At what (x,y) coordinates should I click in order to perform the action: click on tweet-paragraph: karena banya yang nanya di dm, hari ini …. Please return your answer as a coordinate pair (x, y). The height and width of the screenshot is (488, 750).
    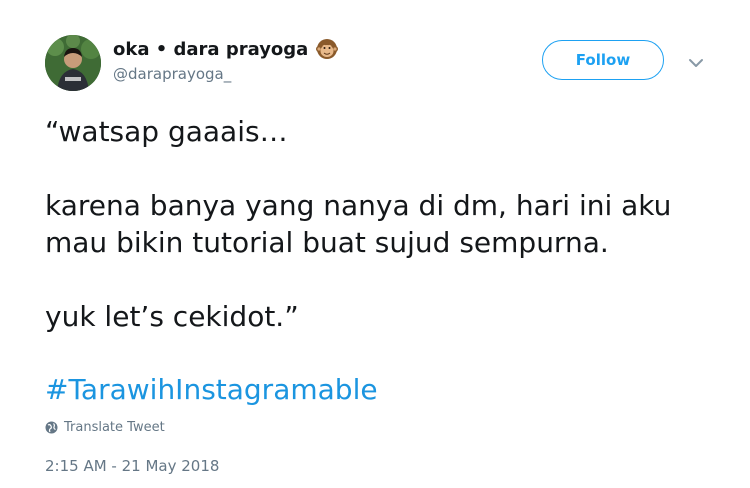
    Looking at the image, I should click on (385, 224).